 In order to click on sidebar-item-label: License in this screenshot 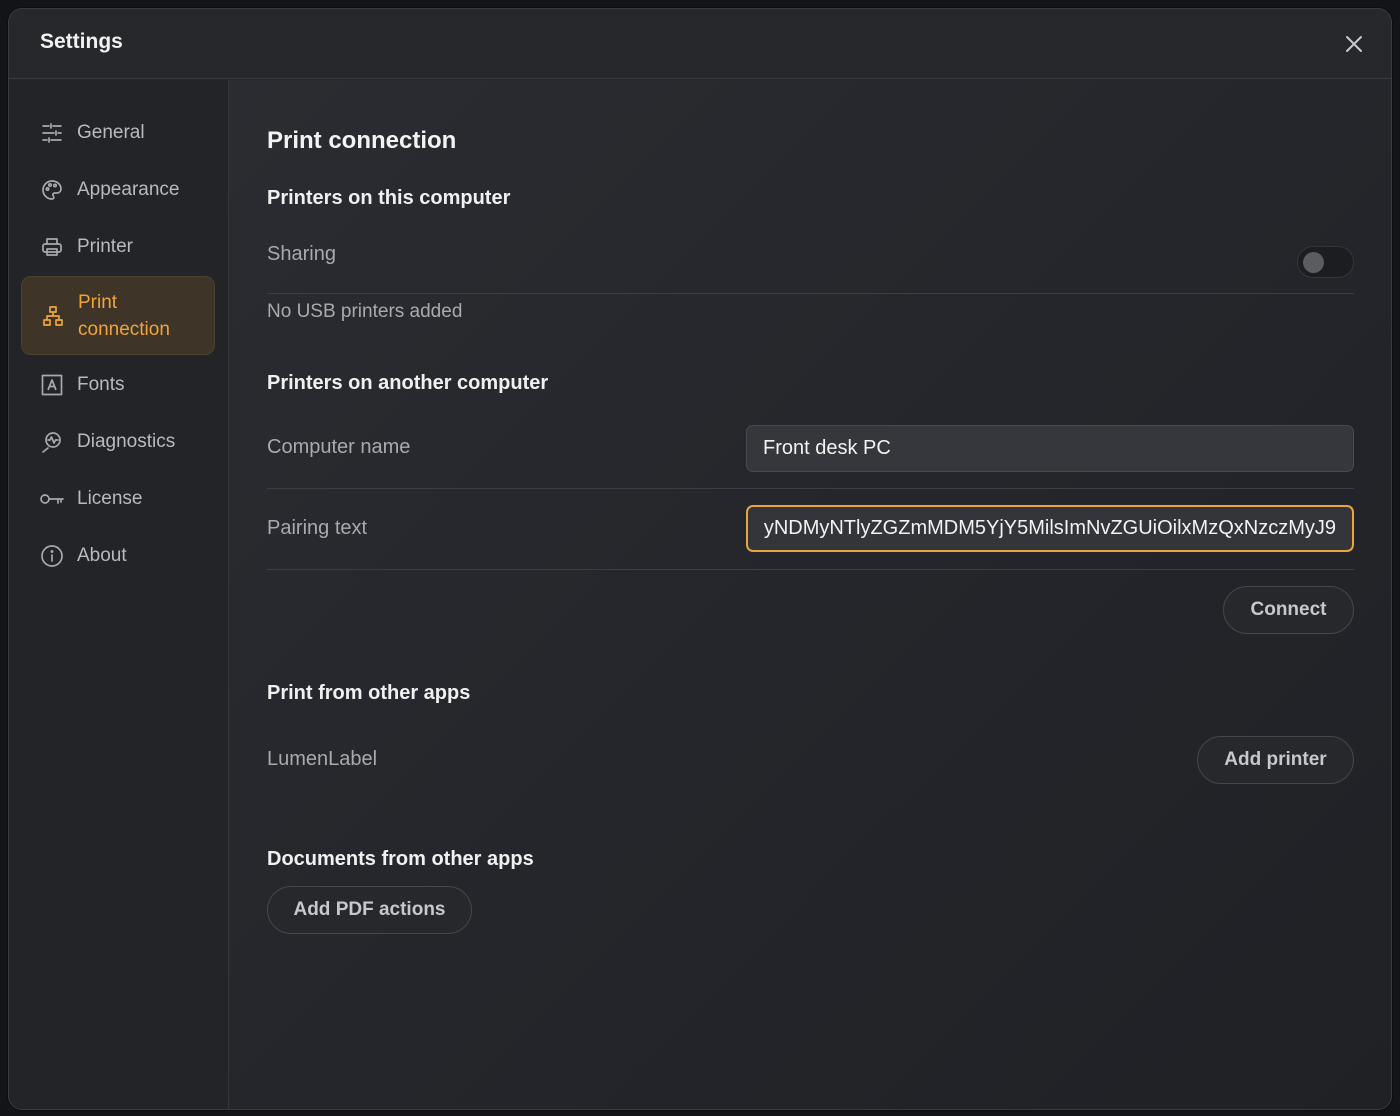, I will do `click(110, 498)`.